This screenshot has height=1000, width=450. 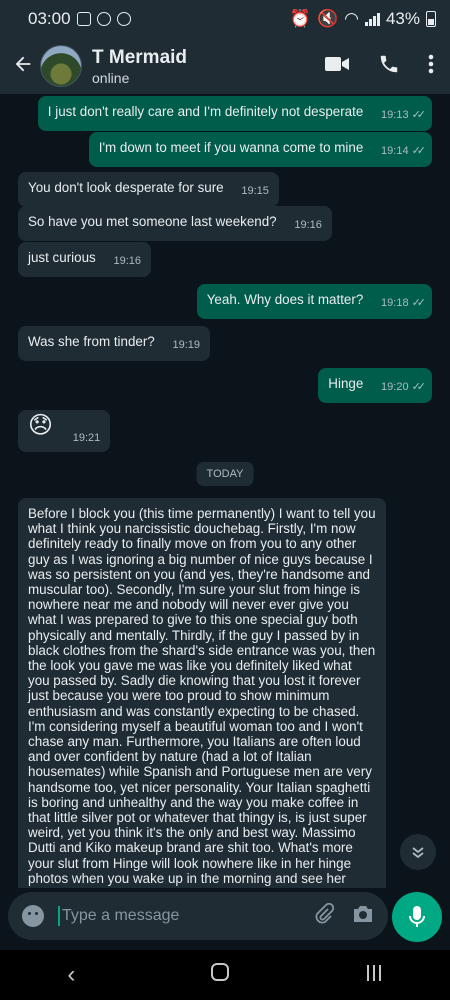 What do you see at coordinates (395, 115) in the screenshot?
I see `message-time: 19:13` at bounding box center [395, 115].